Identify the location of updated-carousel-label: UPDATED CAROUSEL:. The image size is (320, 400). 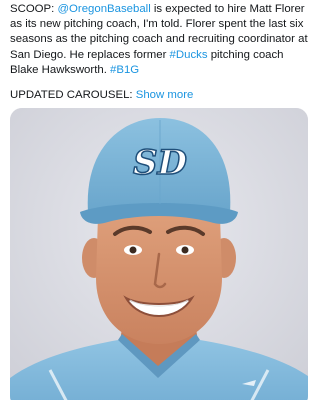
(73, 95).